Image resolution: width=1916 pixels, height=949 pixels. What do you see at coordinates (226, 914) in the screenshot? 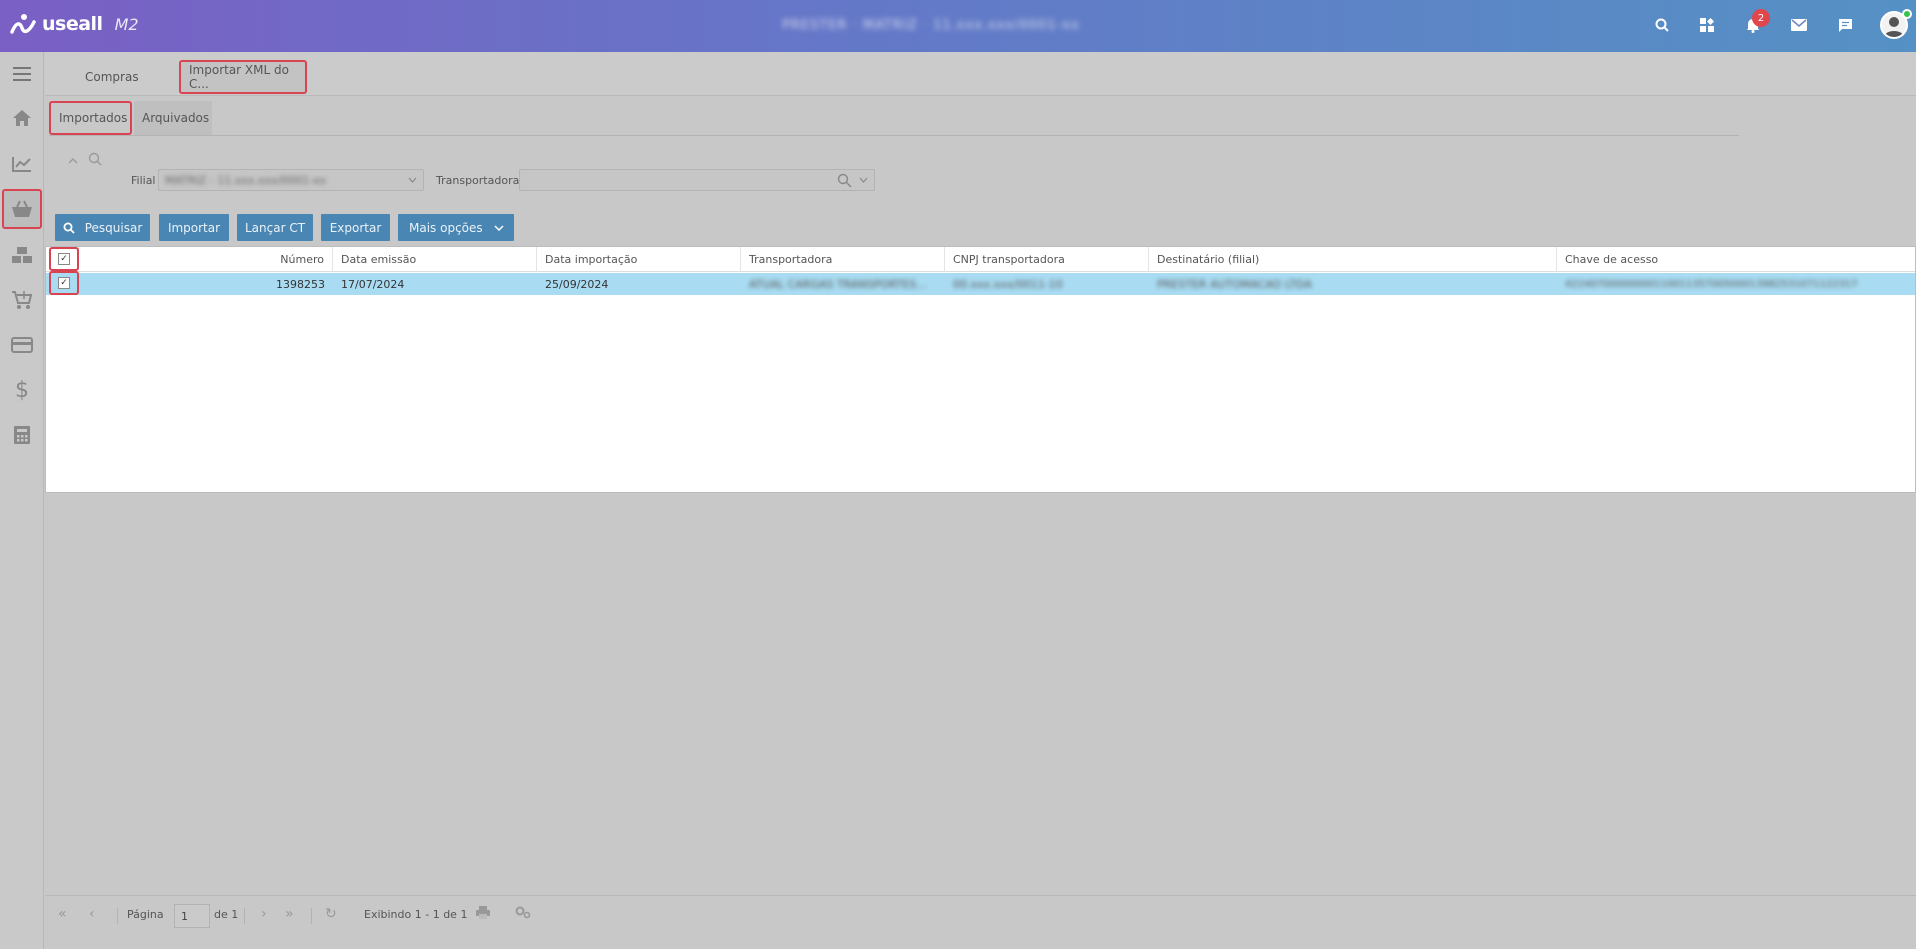
I see `page-of-label: de 1` at bounding box center [226, 914].